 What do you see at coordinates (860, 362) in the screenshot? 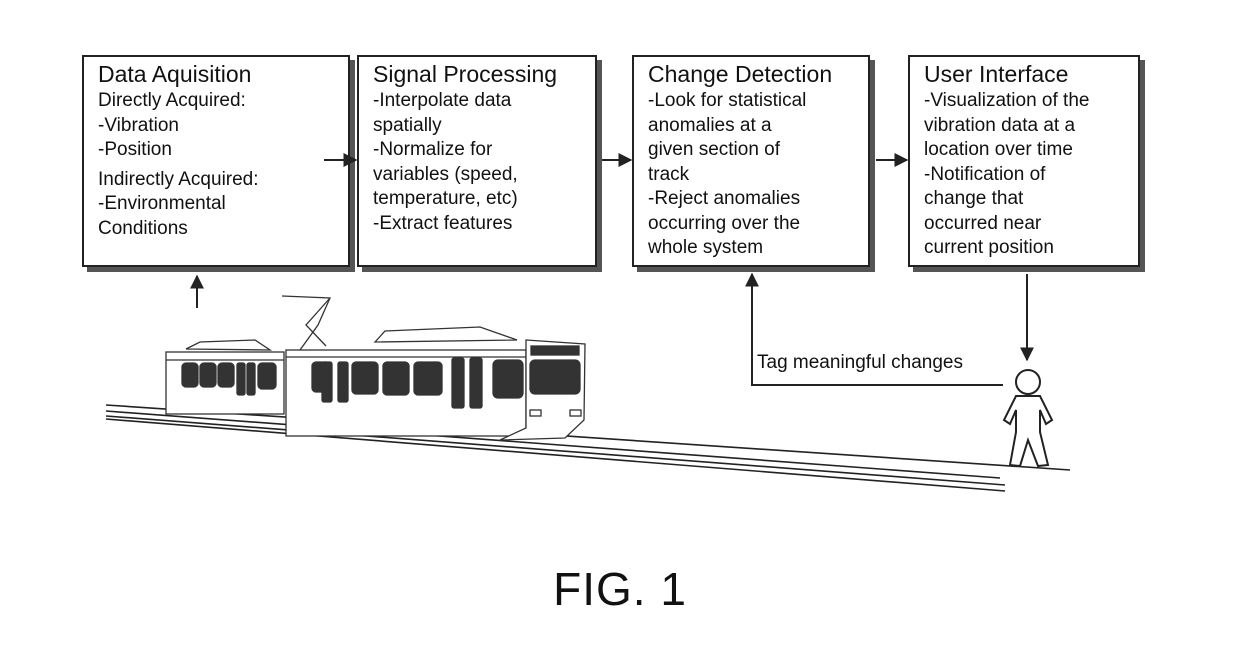
I see `feedback-label: Tag meaningful changes` at bounding box center [860, 362].